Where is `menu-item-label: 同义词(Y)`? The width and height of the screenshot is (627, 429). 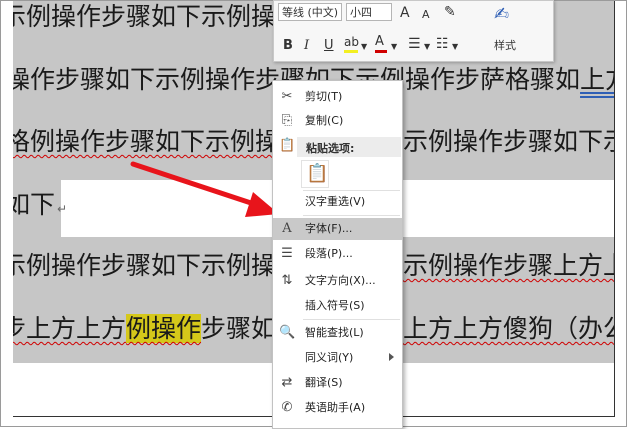
menu-item-label: 同义词(Y) is located at coordinates (329, 357).